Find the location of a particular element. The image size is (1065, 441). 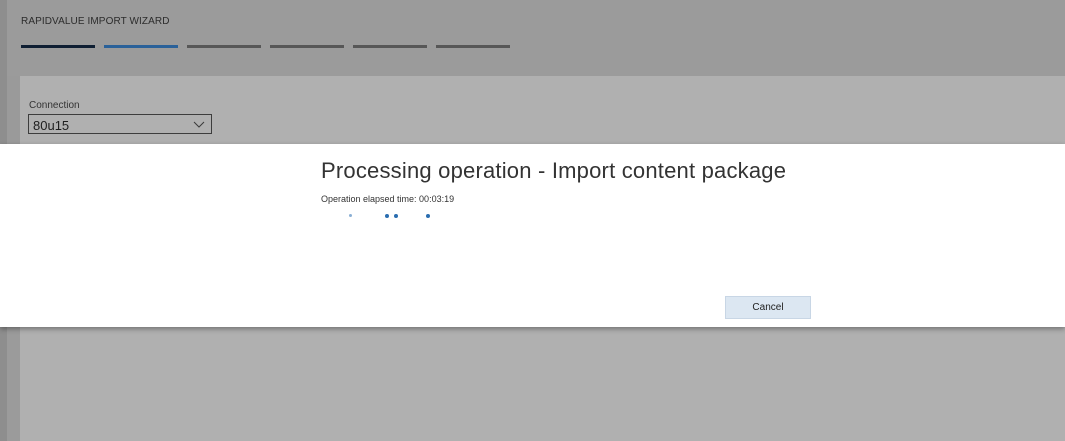

connection-value: 80u15 is located at coordinates (51, 125).